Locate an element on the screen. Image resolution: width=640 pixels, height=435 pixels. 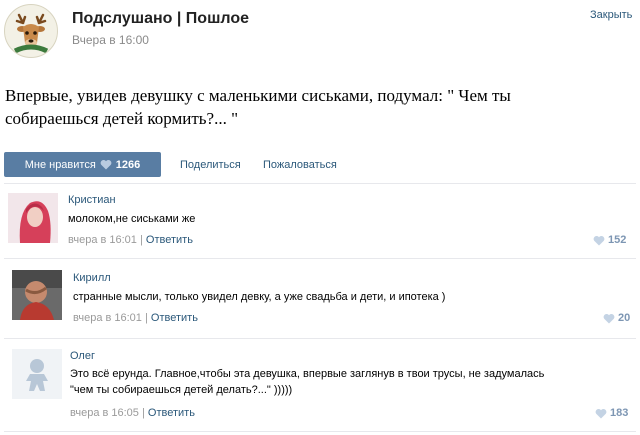
like-label: Мне нравится is located at coordinates (60, 164).